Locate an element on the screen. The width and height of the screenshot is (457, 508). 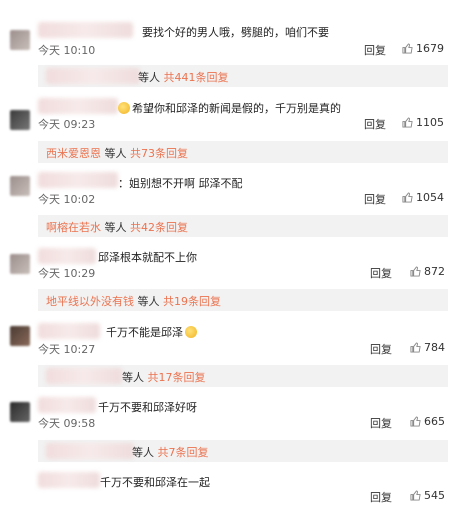
comment-text: 千万不能是邱泽 is located at coordinates (152, 332).